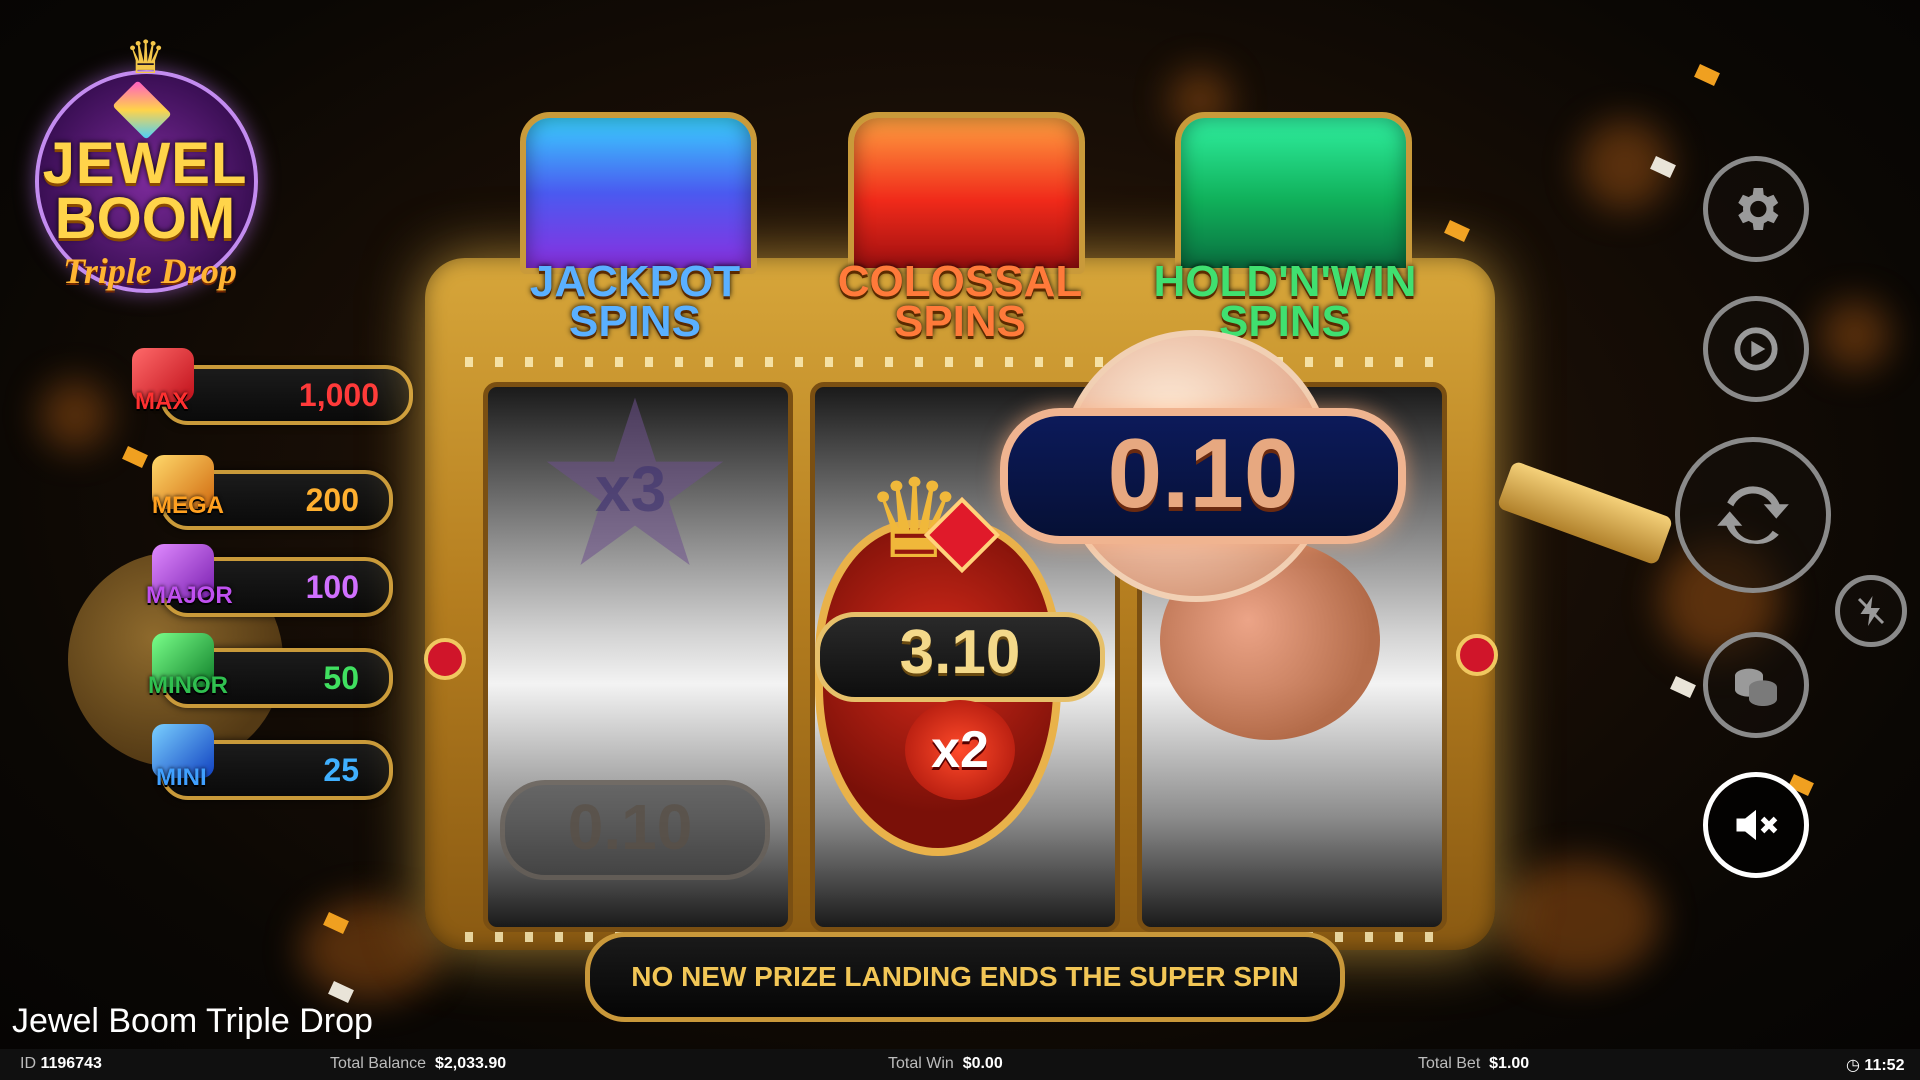 The width and height of the screenshot is (1920, 1080). Describe the element at coordinates (28, 1063) in the screenshot. I see `id-label: ID` at that location.